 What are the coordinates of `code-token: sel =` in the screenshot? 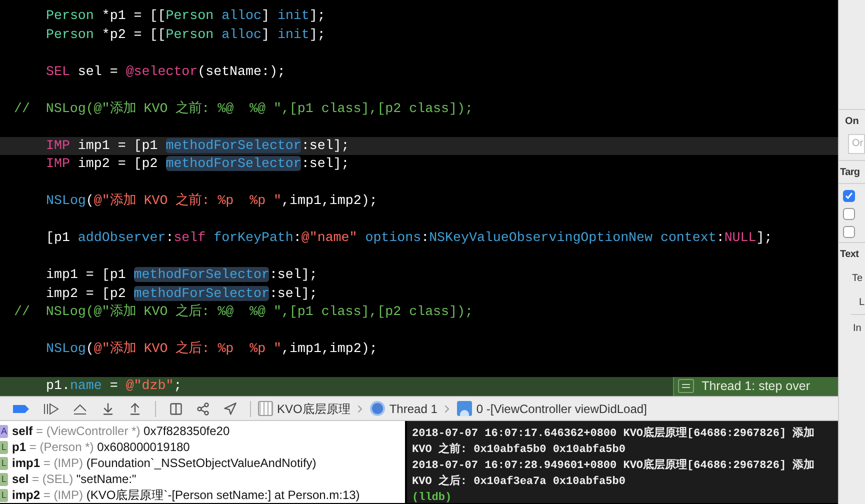 It's located at (97, 71).